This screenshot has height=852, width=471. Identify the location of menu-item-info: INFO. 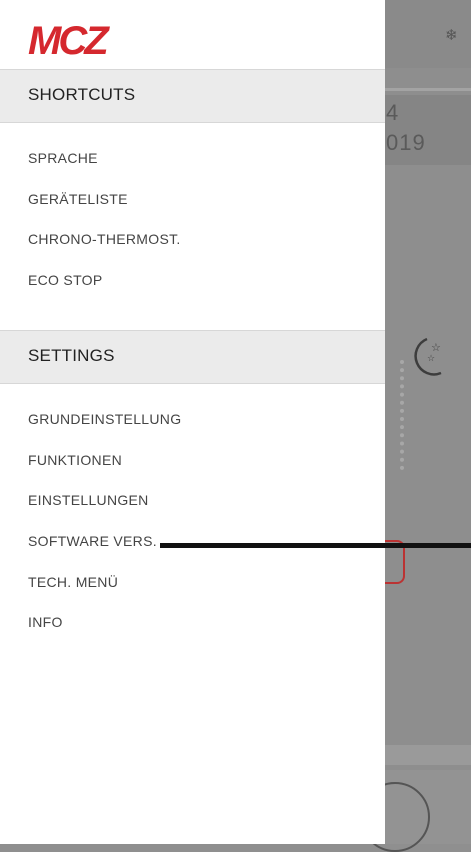
(45, 622).